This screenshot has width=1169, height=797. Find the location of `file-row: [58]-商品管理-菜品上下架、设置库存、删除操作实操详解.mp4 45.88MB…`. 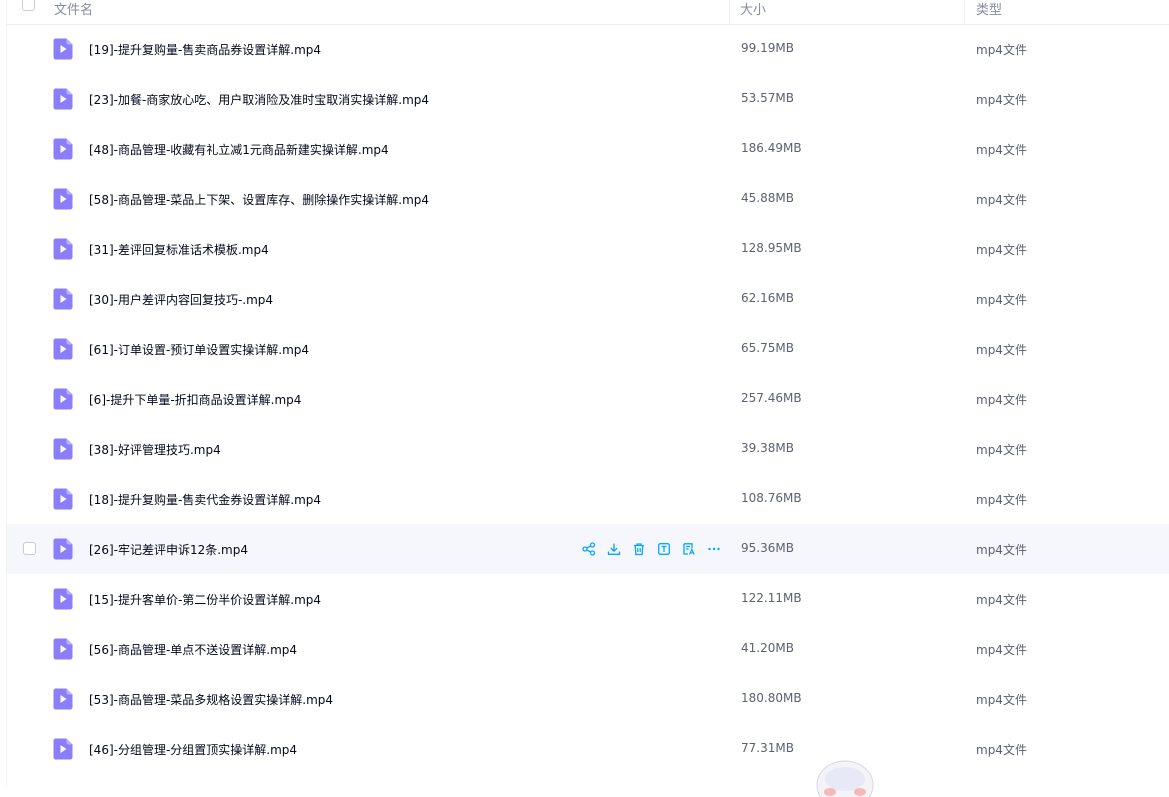

file-row: [58]-商品管理-菜品上下架、设置库存、删除操作实操详解.mp4 45.88MB… is located at coordinates (588, 199).